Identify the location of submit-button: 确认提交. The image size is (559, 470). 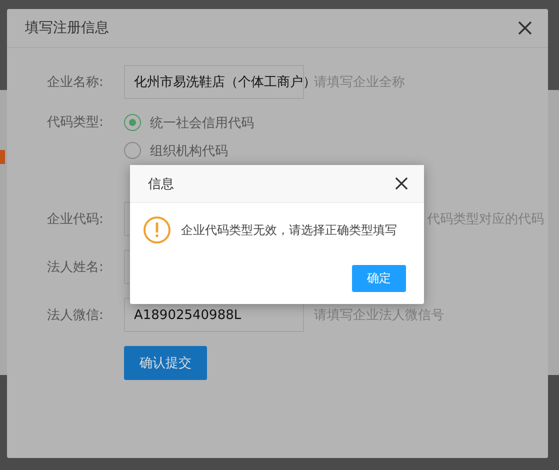
(165, 363).